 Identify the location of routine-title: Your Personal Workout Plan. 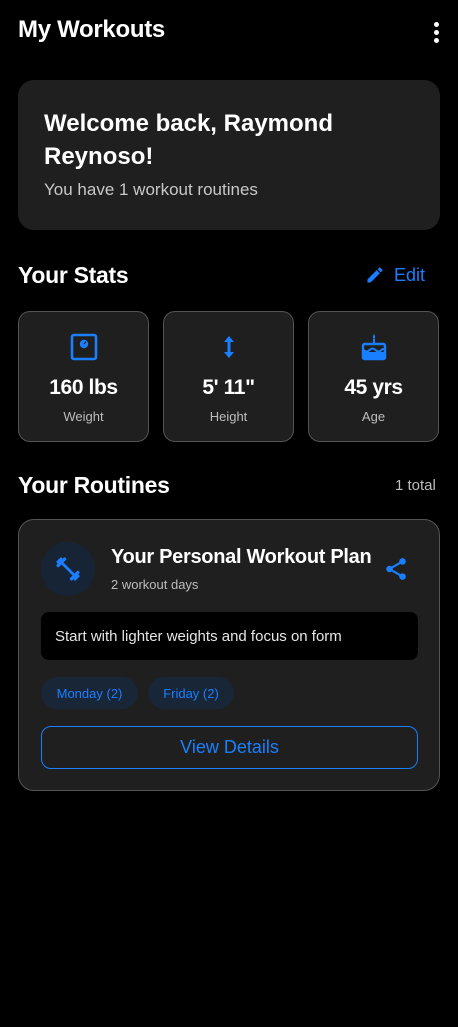
(241, 557).